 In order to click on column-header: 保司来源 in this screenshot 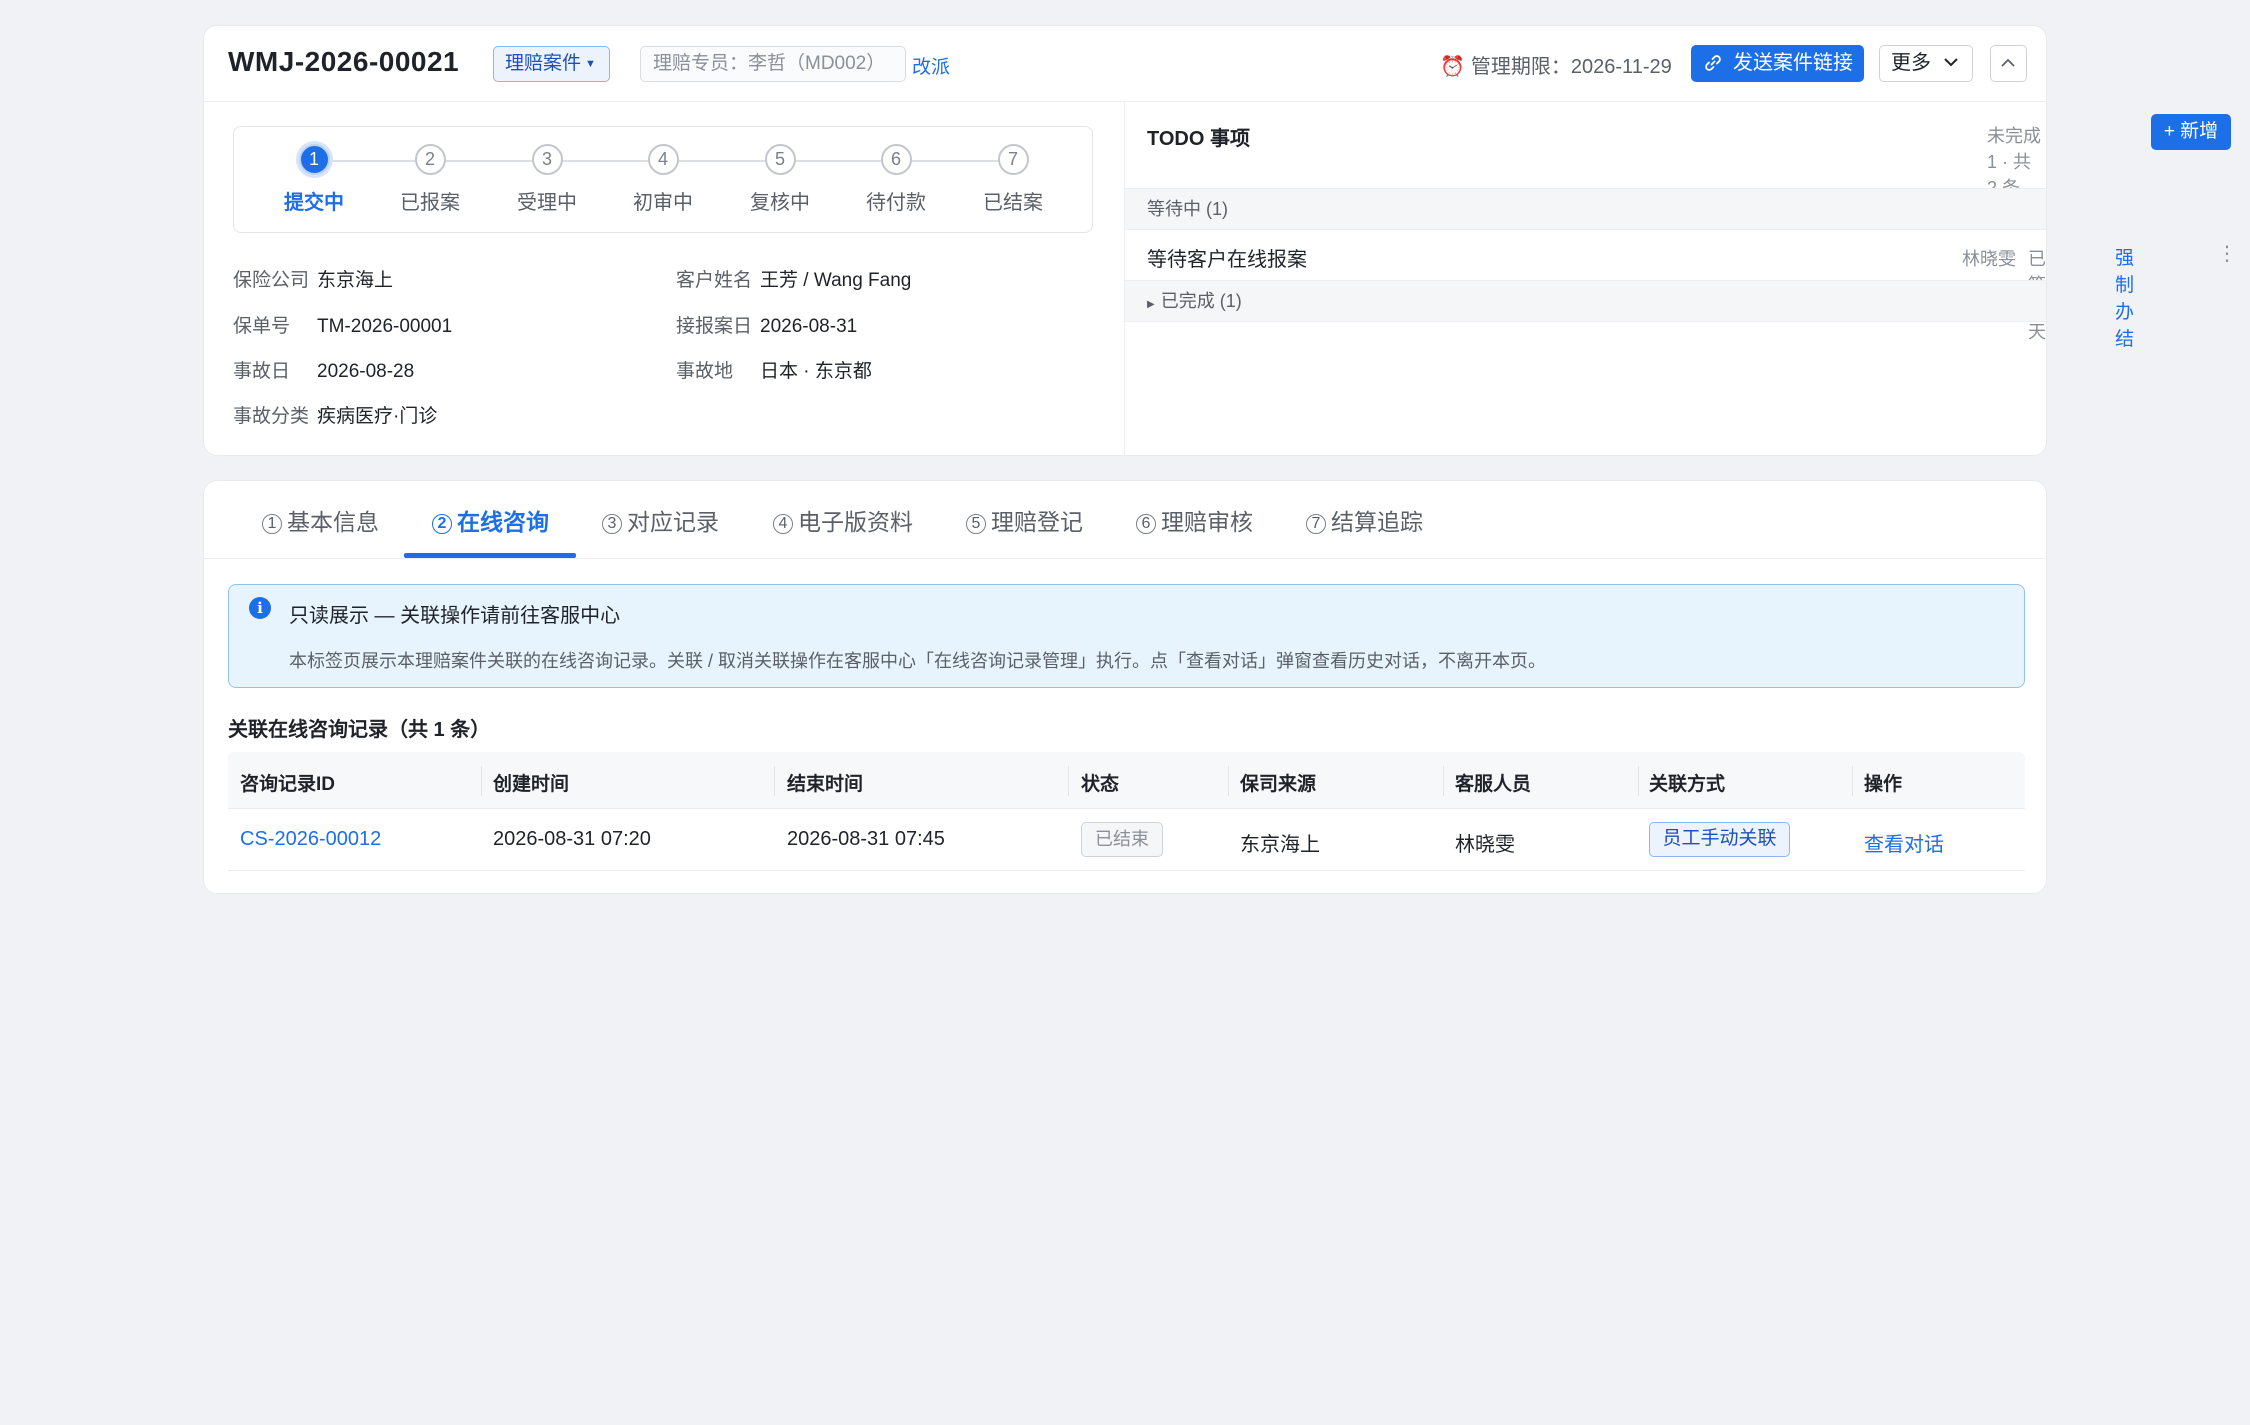, I will do `click(1278, 784)`.